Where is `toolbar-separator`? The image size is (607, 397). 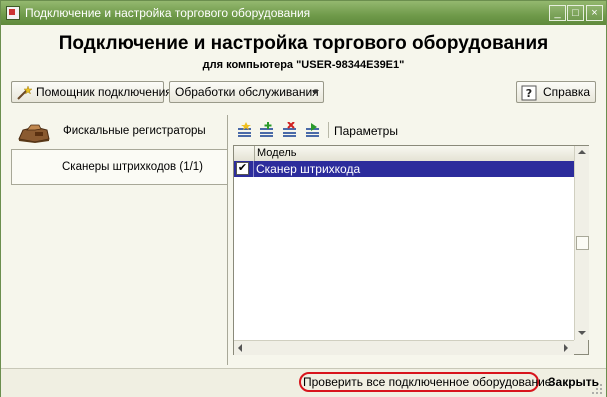
toolbar-separator is located at coordinates (328, 130).